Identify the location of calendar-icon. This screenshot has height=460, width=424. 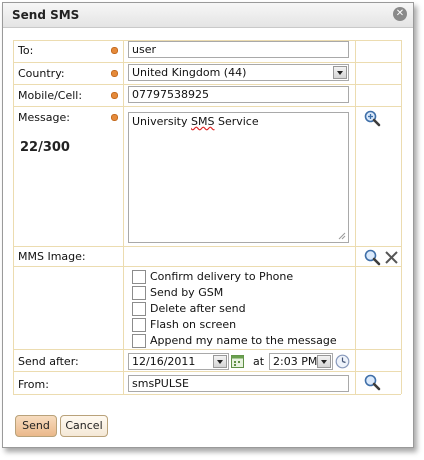
(237, 361).